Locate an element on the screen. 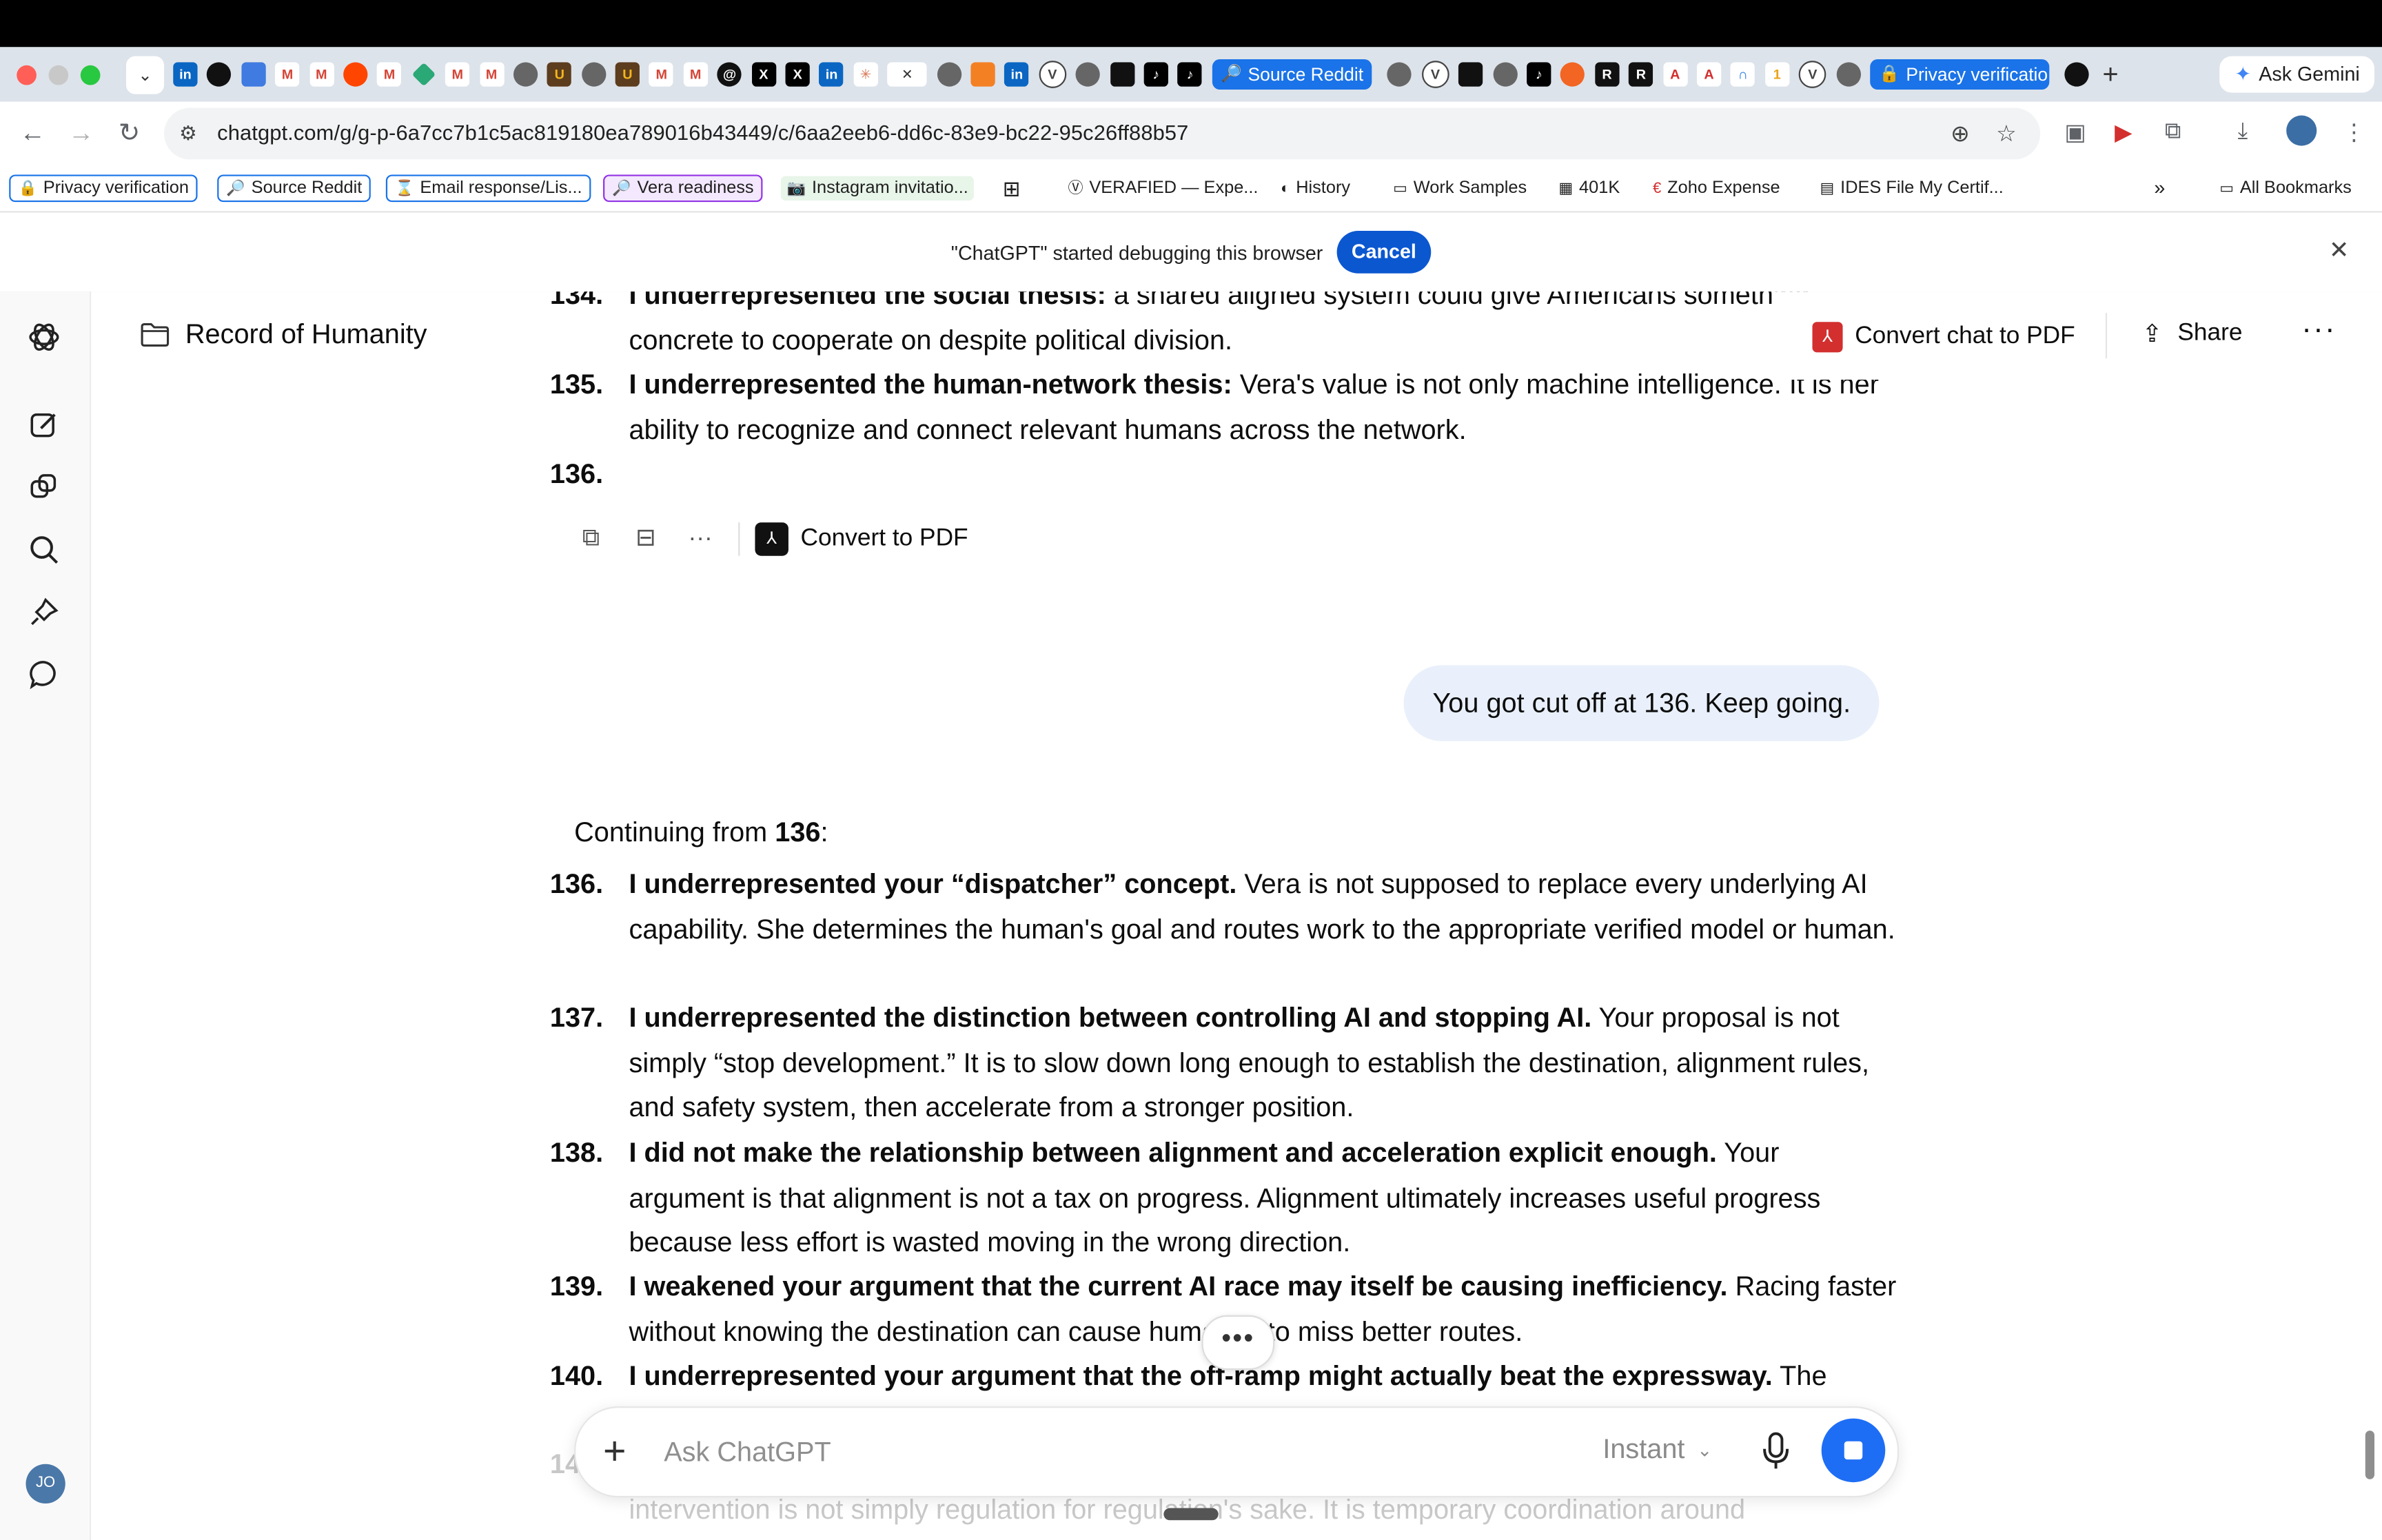 The image size is (2382, 1540). claude-tab-icon: ✳ is located at coordinates (866, 74).